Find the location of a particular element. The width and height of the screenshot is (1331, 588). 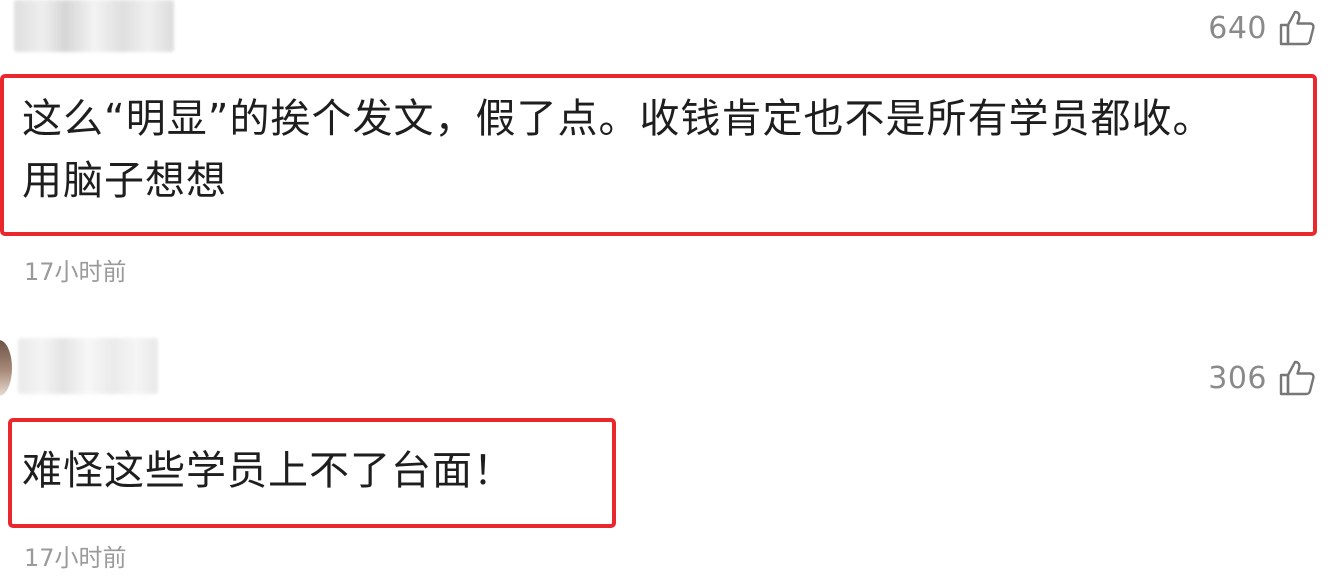

comment-text-line-1: 难怪这些学员上不了台面！ is located at coordinates (268, 471).